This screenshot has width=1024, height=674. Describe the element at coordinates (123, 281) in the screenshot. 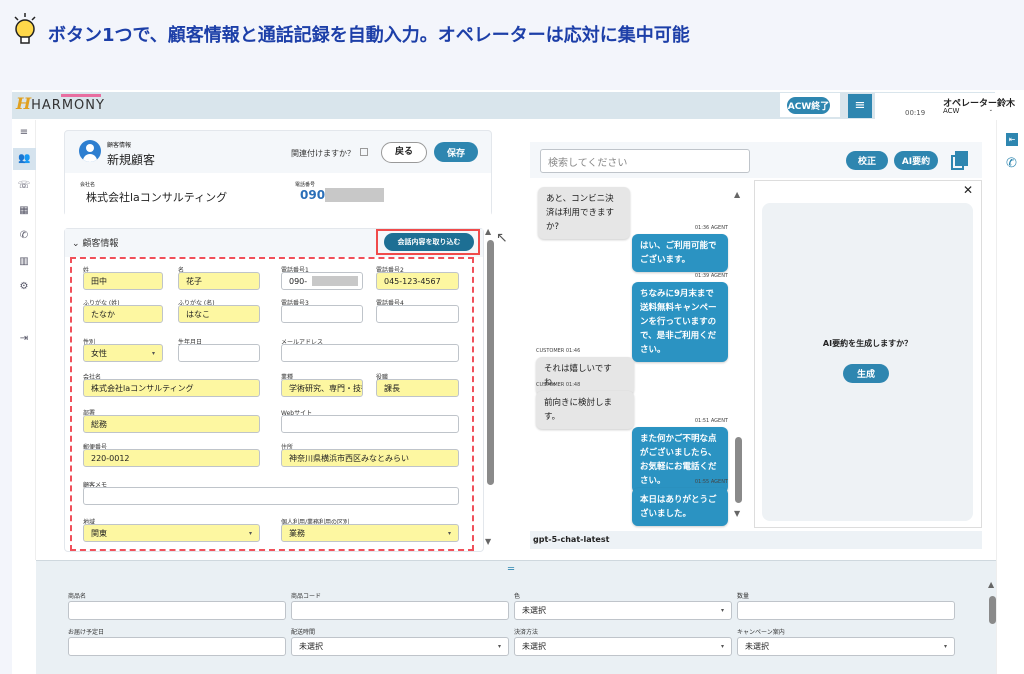

I see `field-input: 田中` at that location.